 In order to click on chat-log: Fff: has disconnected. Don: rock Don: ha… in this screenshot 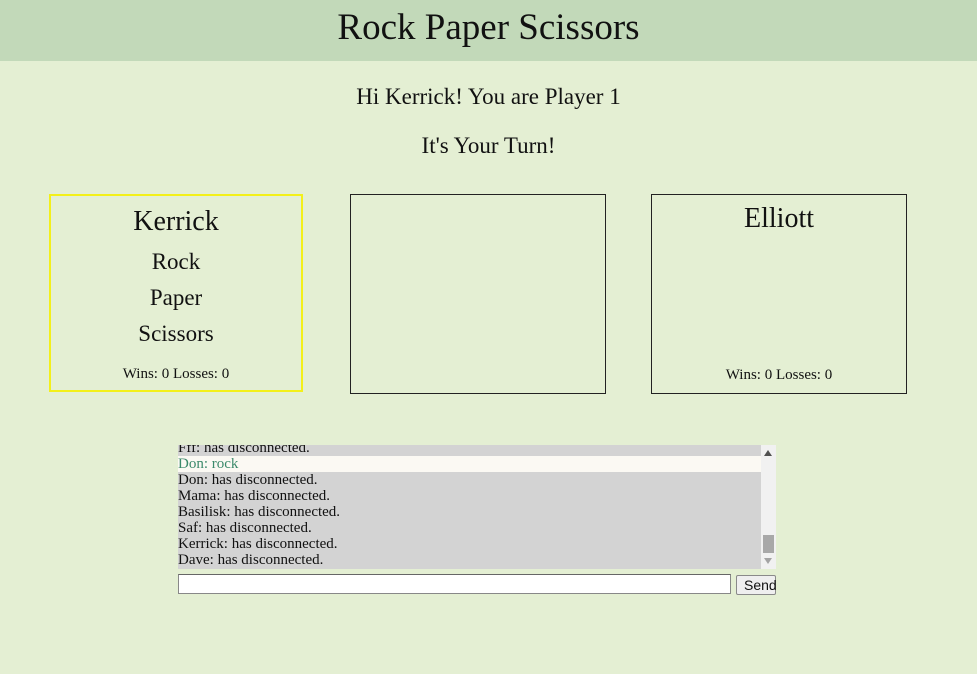, I will do `click(477, 507)`.